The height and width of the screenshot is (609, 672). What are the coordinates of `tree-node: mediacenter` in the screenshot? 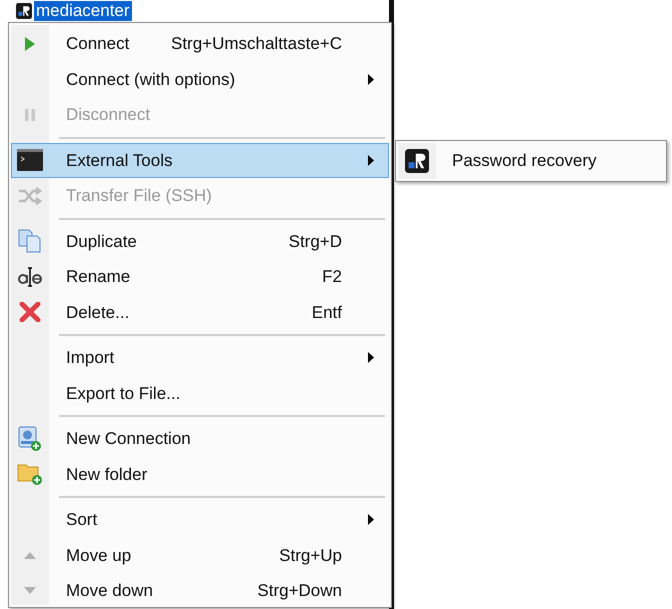 It's located at (83, 11).